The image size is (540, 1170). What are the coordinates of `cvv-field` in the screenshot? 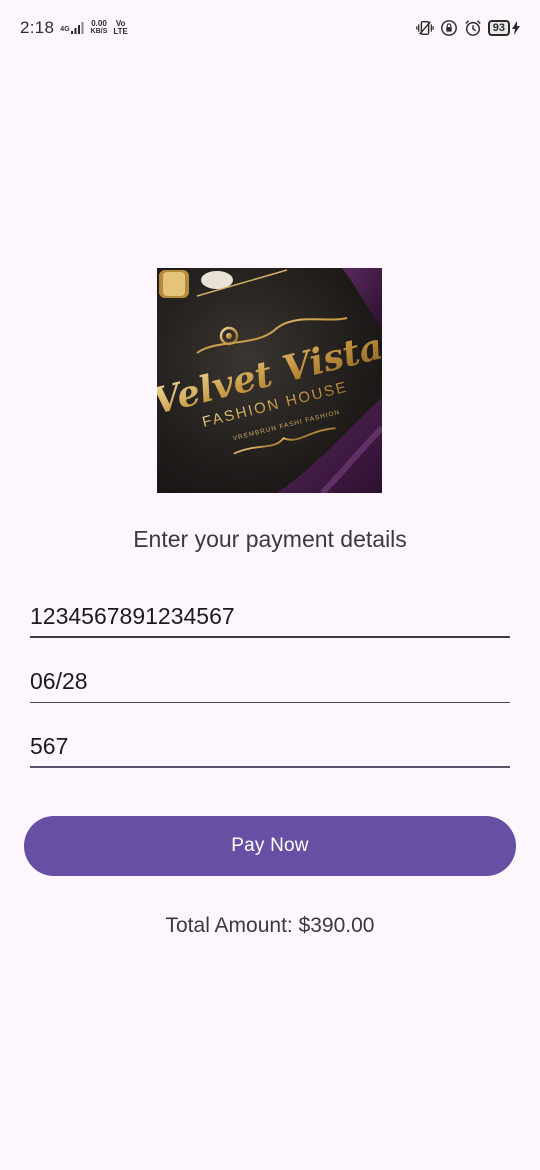 It's located at (270, 747).